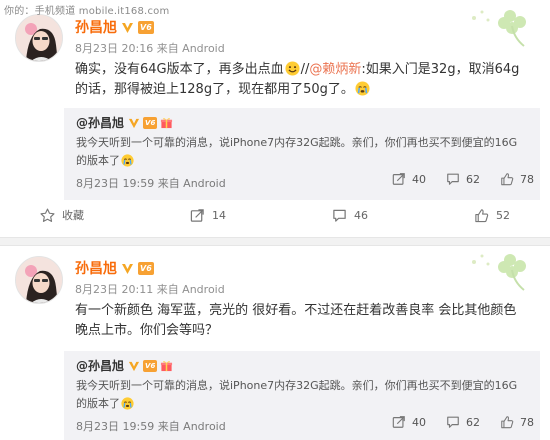 The image size is (550, 440). Describe the element at coordinates (361, 215) in the screenshot. I see `comment-count: 46` at that location.